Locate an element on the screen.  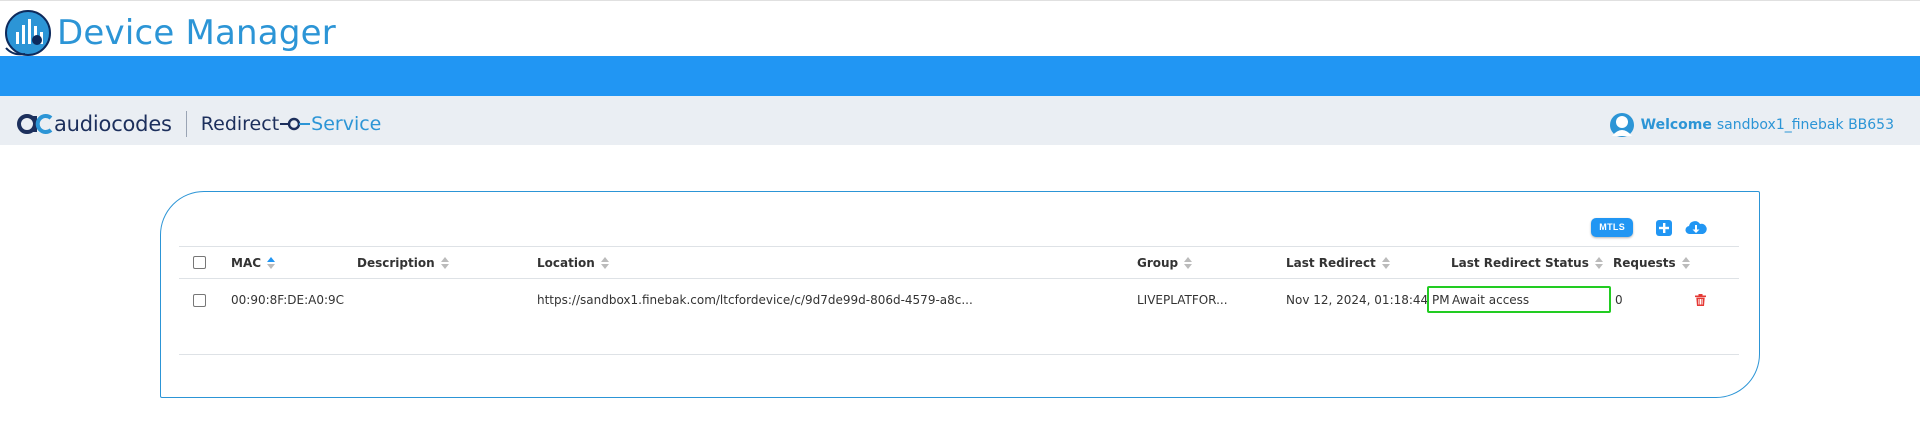
column-header-mac: MAC is located at coordinates (253, 262).